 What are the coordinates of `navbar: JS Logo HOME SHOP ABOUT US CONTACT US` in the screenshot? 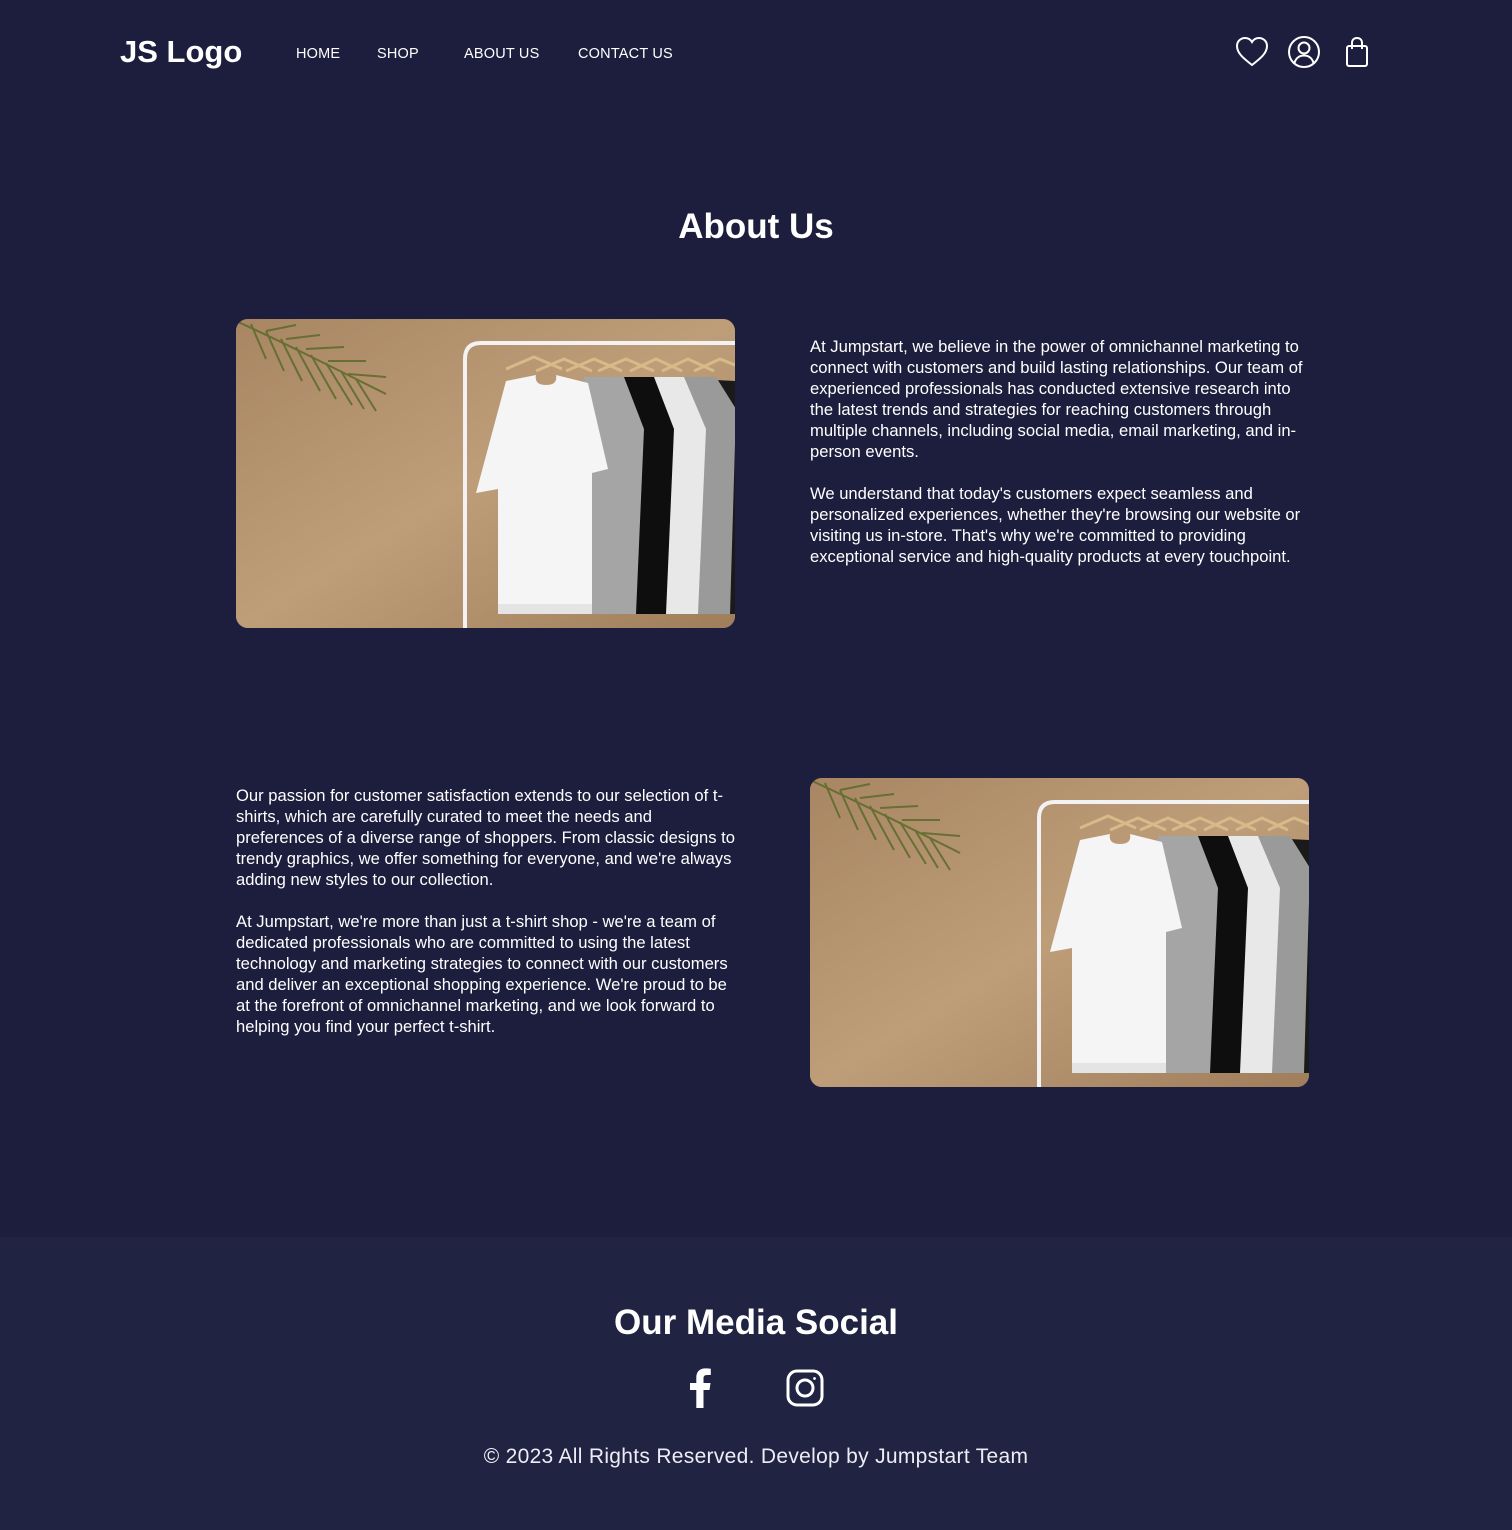 It's located at (756, 53).